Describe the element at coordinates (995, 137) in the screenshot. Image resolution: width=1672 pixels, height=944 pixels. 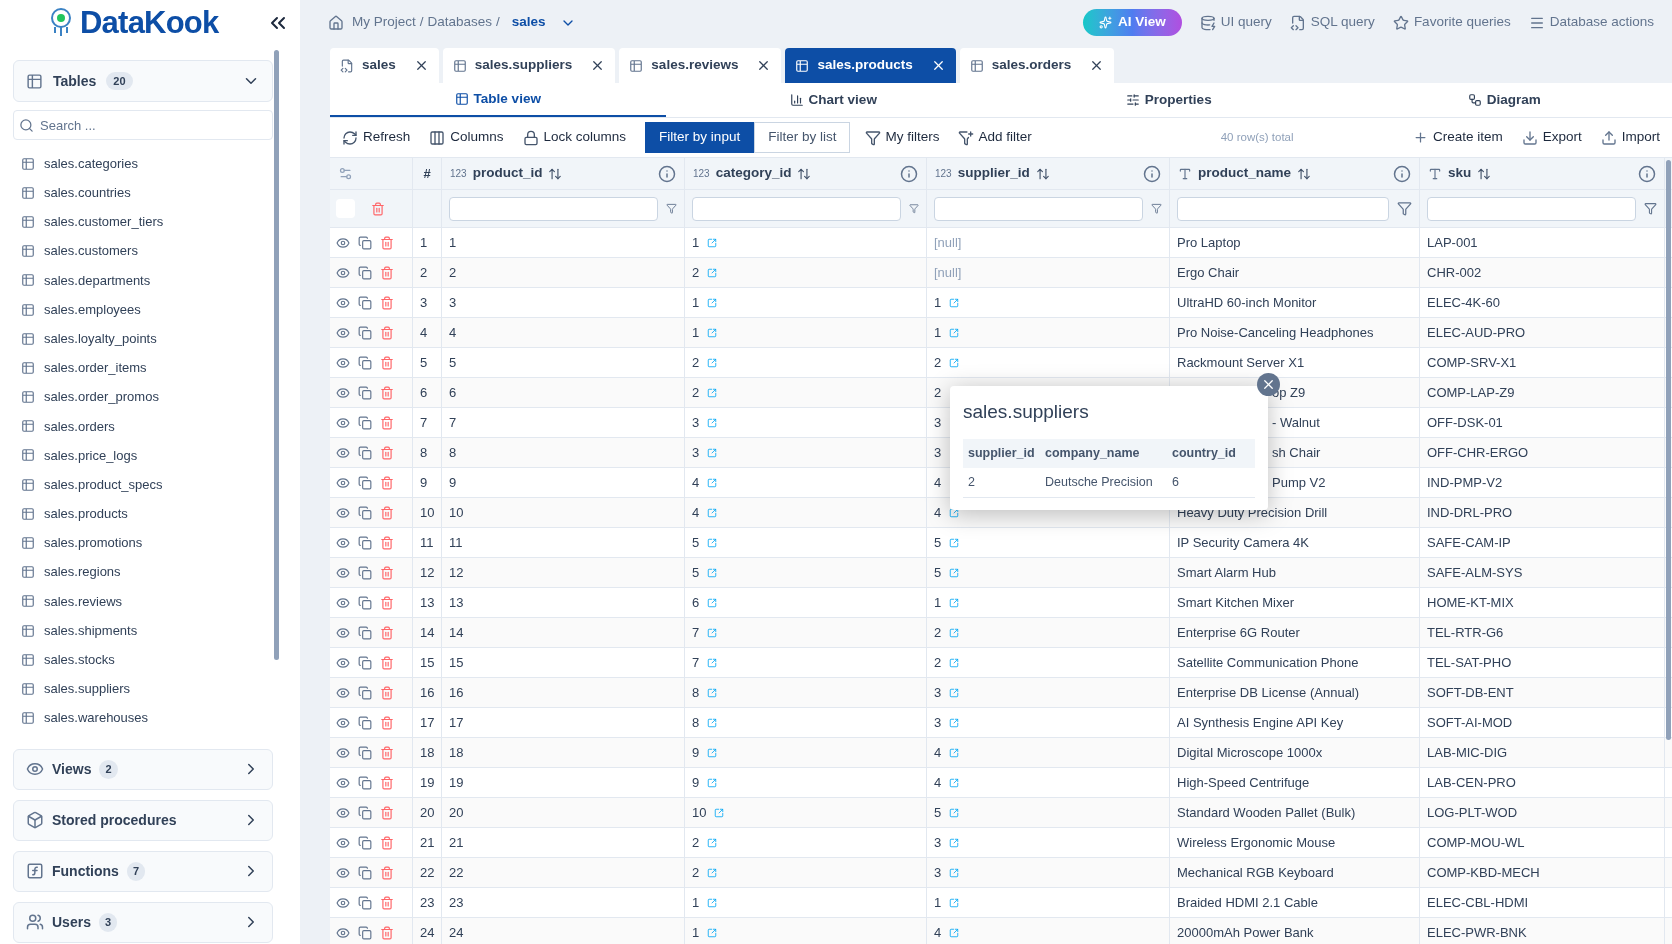
I see `toolbar-button: Add filter` at that location.